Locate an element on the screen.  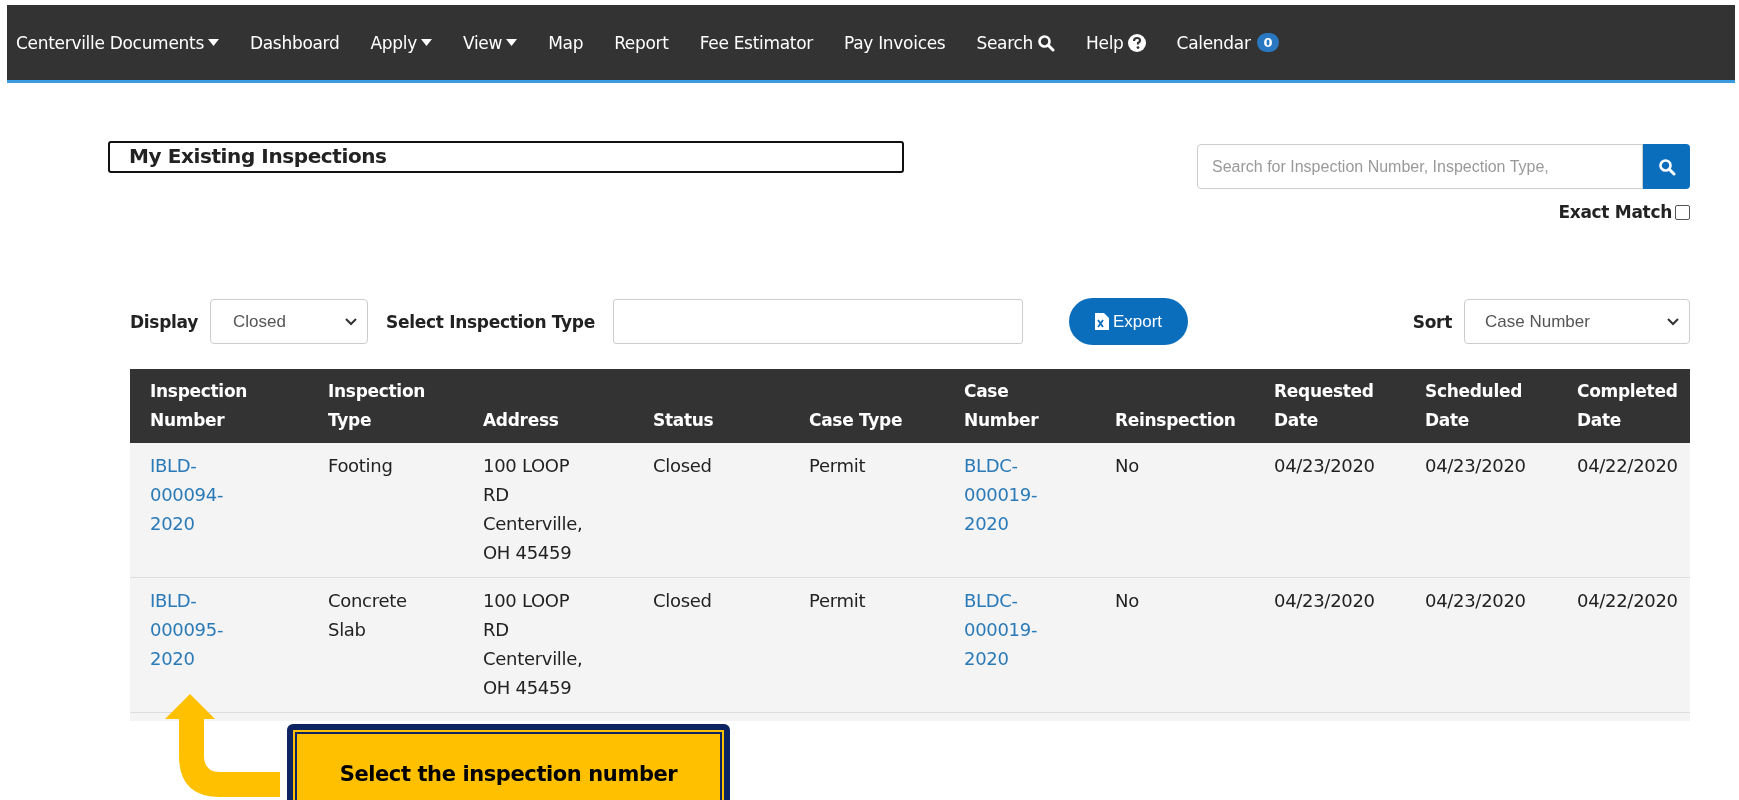
help-icon is located at coordinates (1136, 42).